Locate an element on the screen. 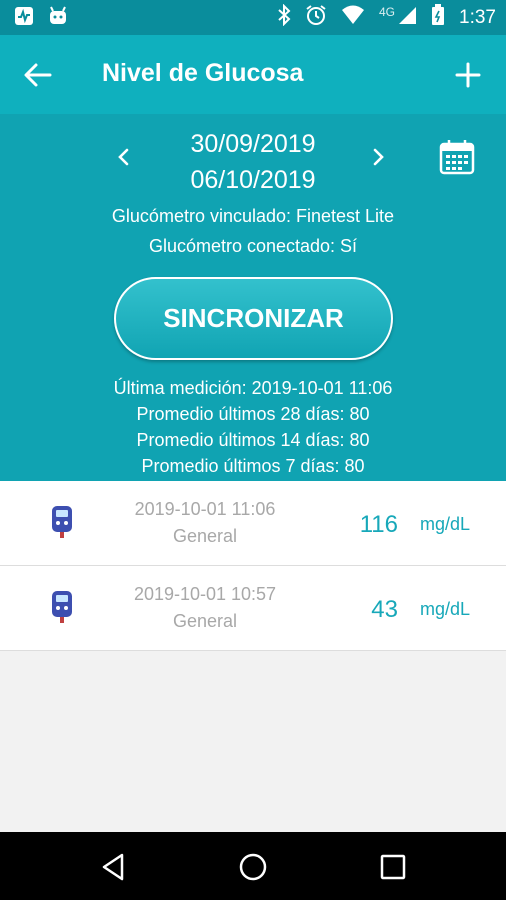 The image size is (506, 900). average-7-days: Promedio últimos 7 días: 80 is located at coordinates (253, 466).